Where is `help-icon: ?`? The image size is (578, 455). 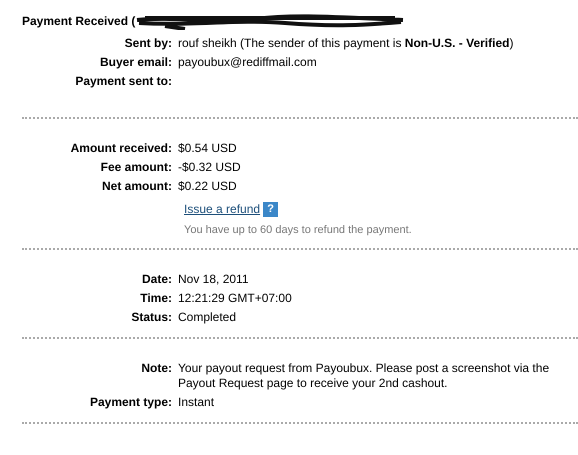 help-icon: ? is located at coordinates (270, 209).